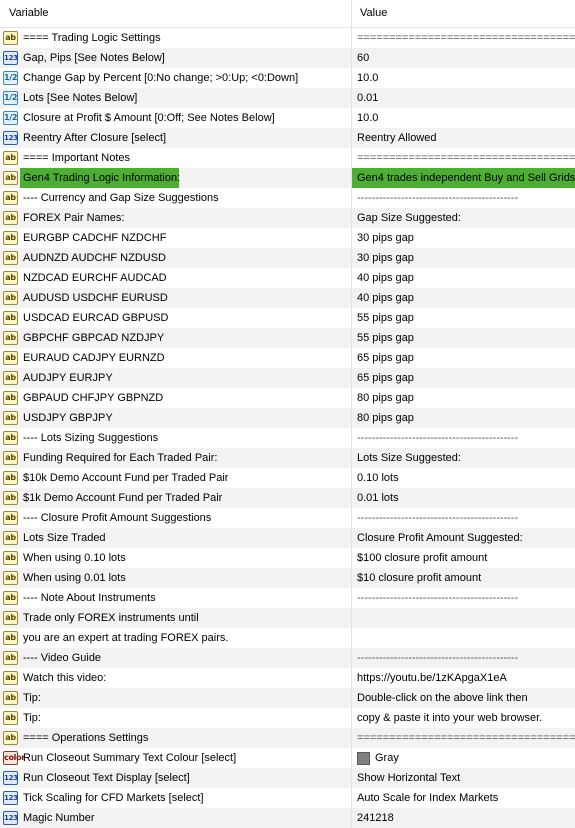  I want to click on table-row: ab USDCAD EURCAD GBPUSD 55 pips gap, so click(287, 318).